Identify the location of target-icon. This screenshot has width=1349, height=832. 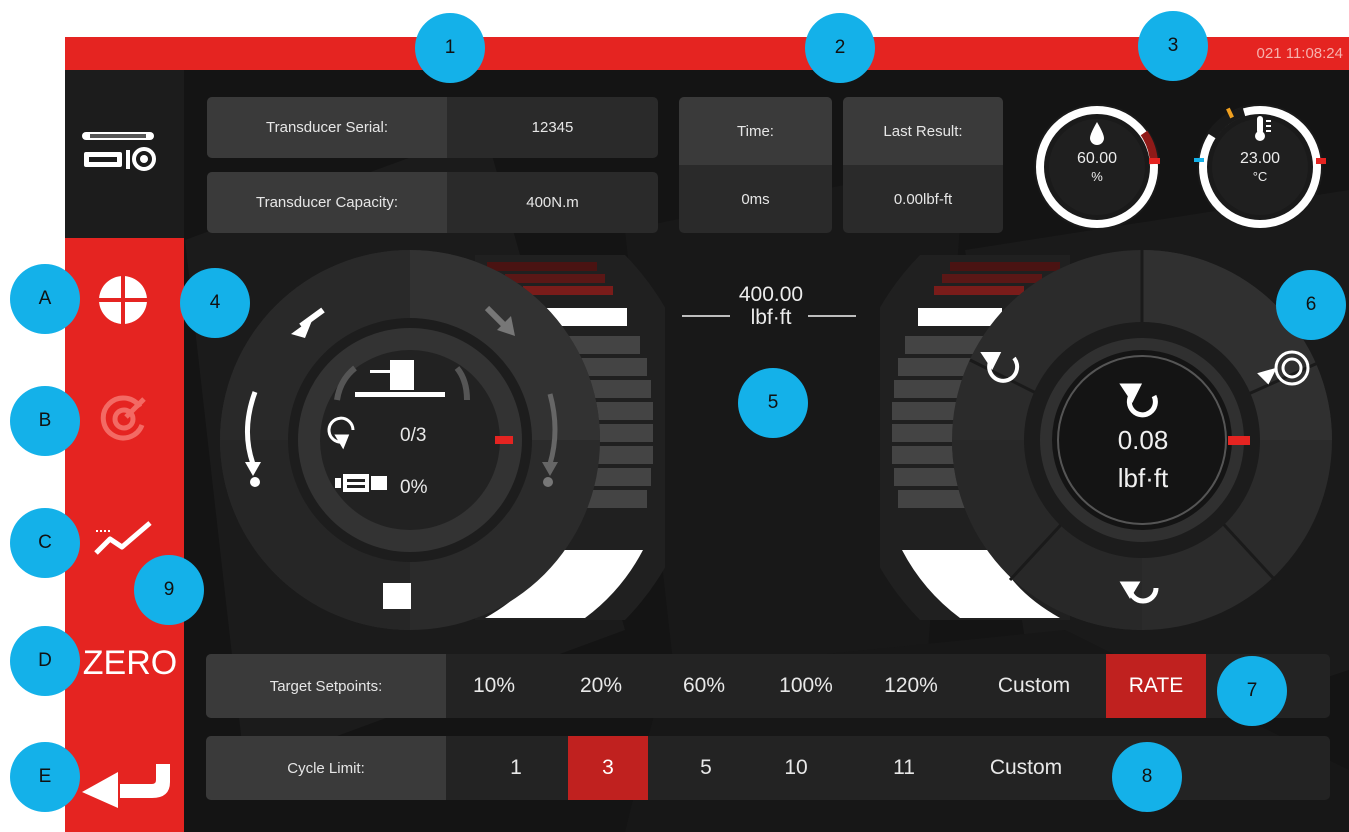
(123, 418).